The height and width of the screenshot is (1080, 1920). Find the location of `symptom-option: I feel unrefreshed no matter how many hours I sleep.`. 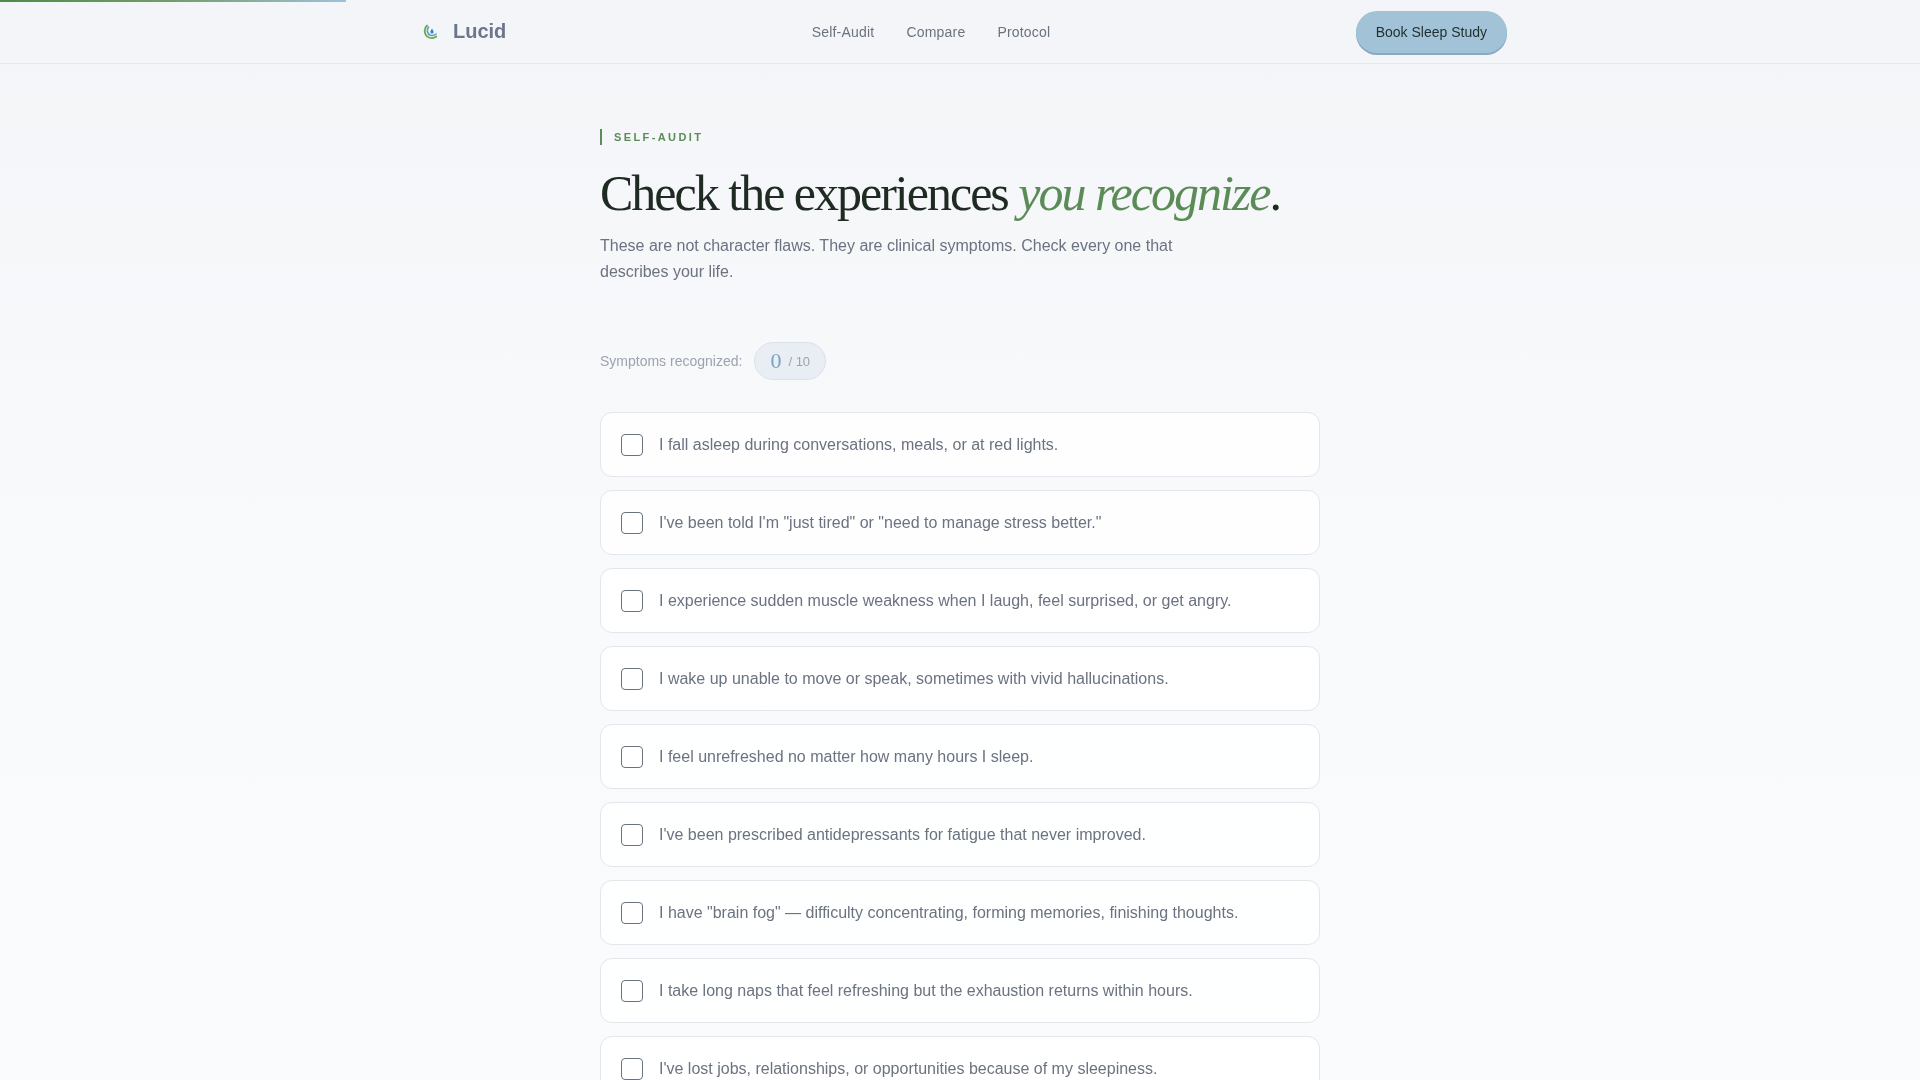

symptom-option: I feel unrefreshed no matter how many hours I sleep. is located at coordinates (960, 756).